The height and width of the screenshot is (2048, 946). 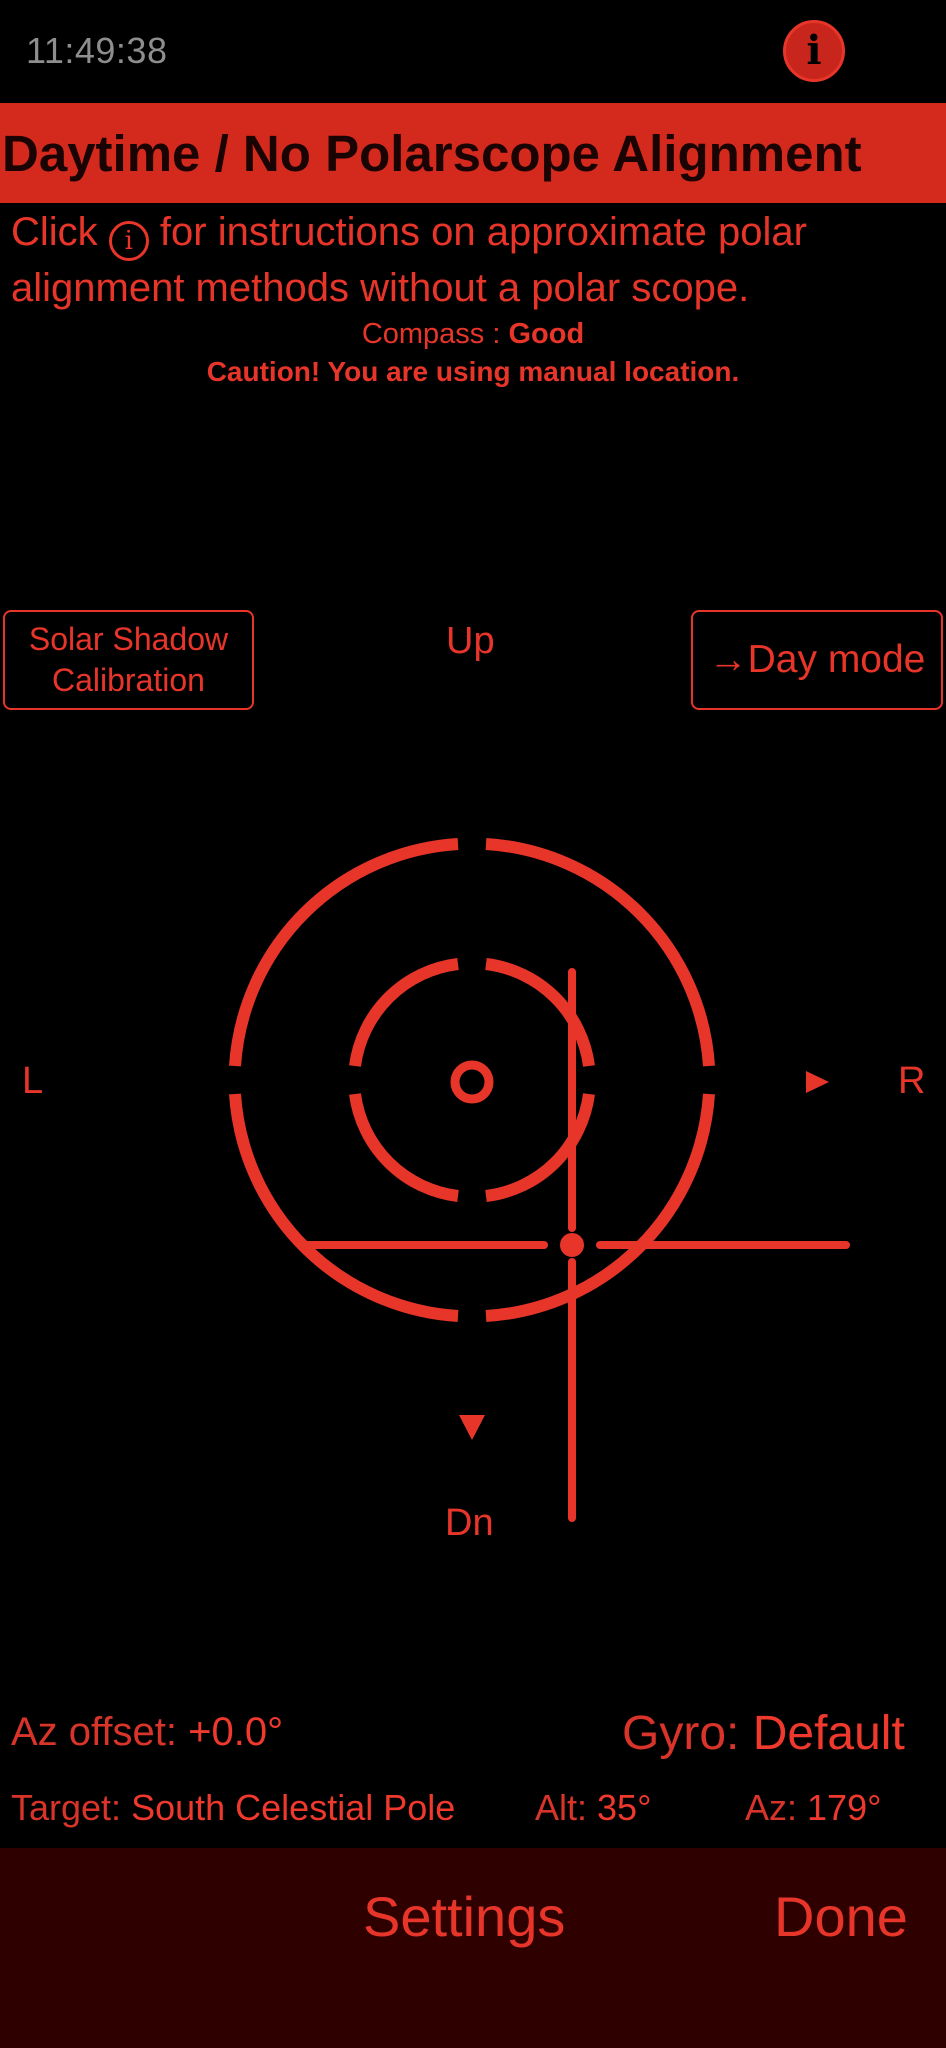 I want to click on target-value: South Celestial Pole, so click(x=293, y=1807).